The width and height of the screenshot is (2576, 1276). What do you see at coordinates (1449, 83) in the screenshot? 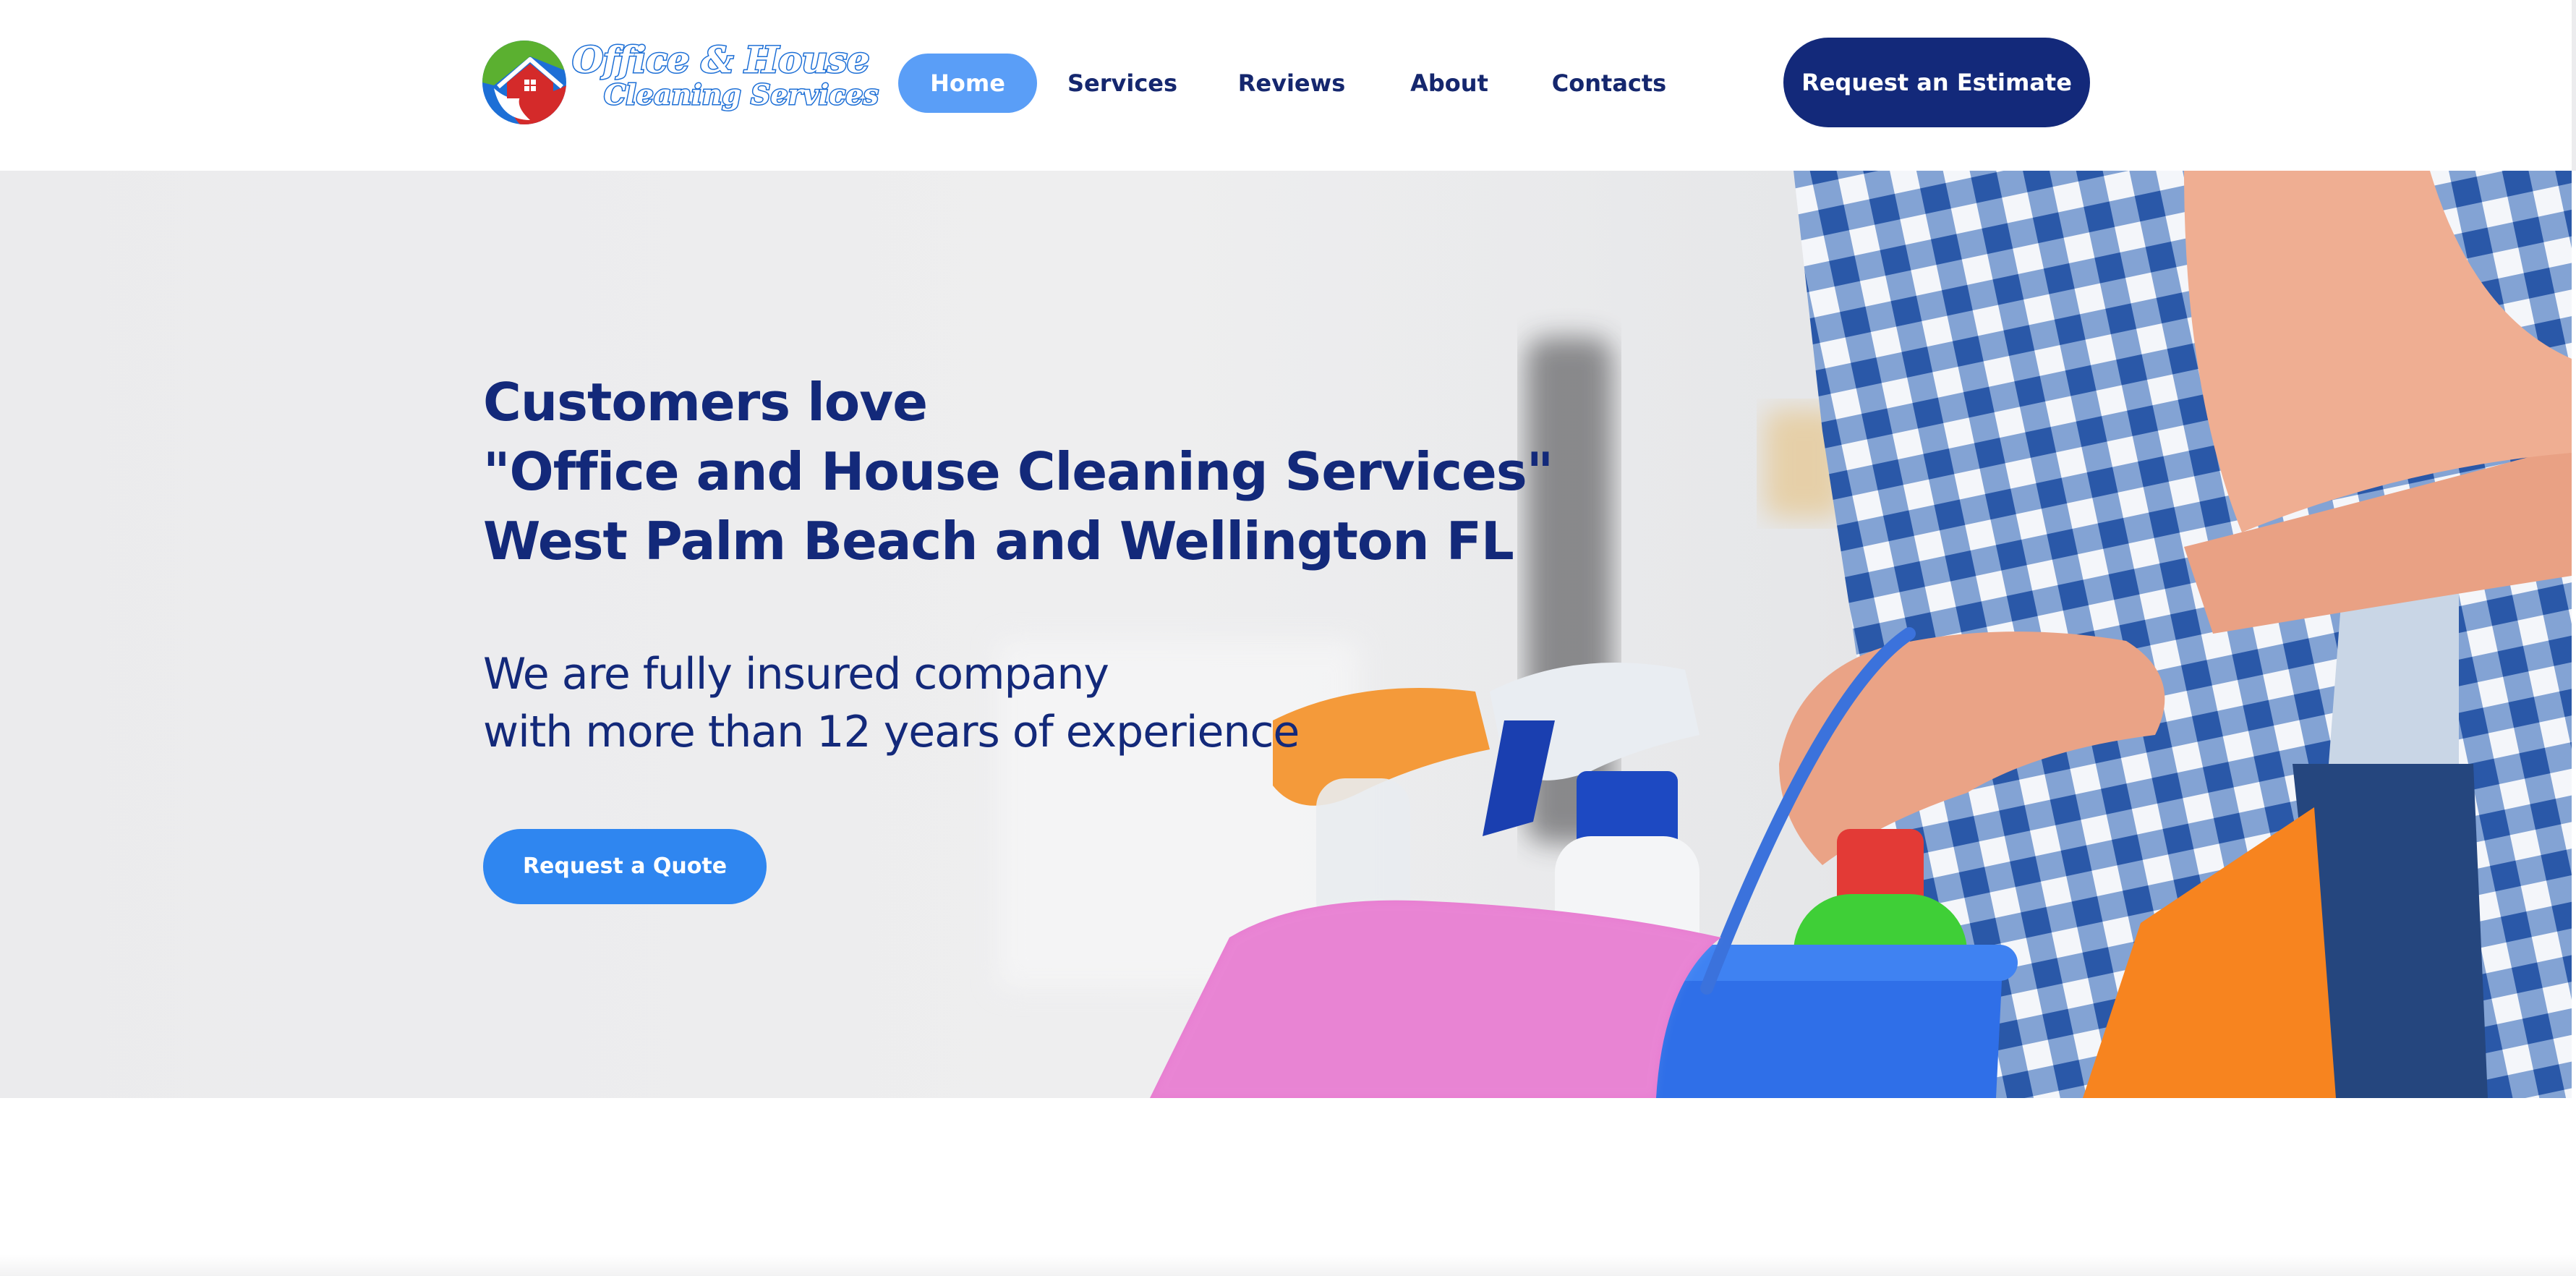
I see `nav-about: About` at bounding box center [1449, 83].